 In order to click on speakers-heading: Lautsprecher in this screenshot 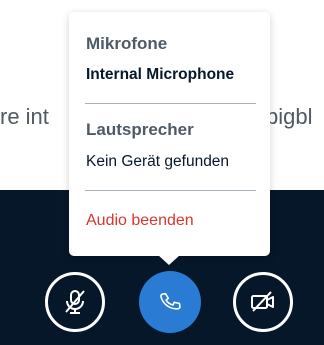, I will do `click(140, 129)`.